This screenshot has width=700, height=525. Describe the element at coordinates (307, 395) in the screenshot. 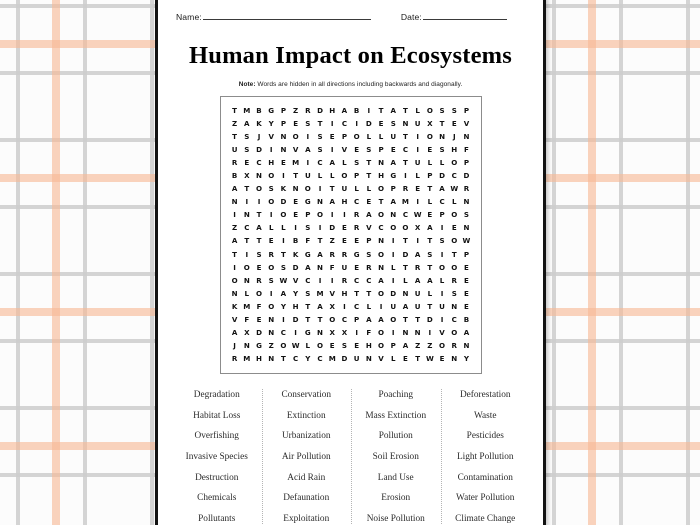

I see `word-list-item: Conservation` at that location.